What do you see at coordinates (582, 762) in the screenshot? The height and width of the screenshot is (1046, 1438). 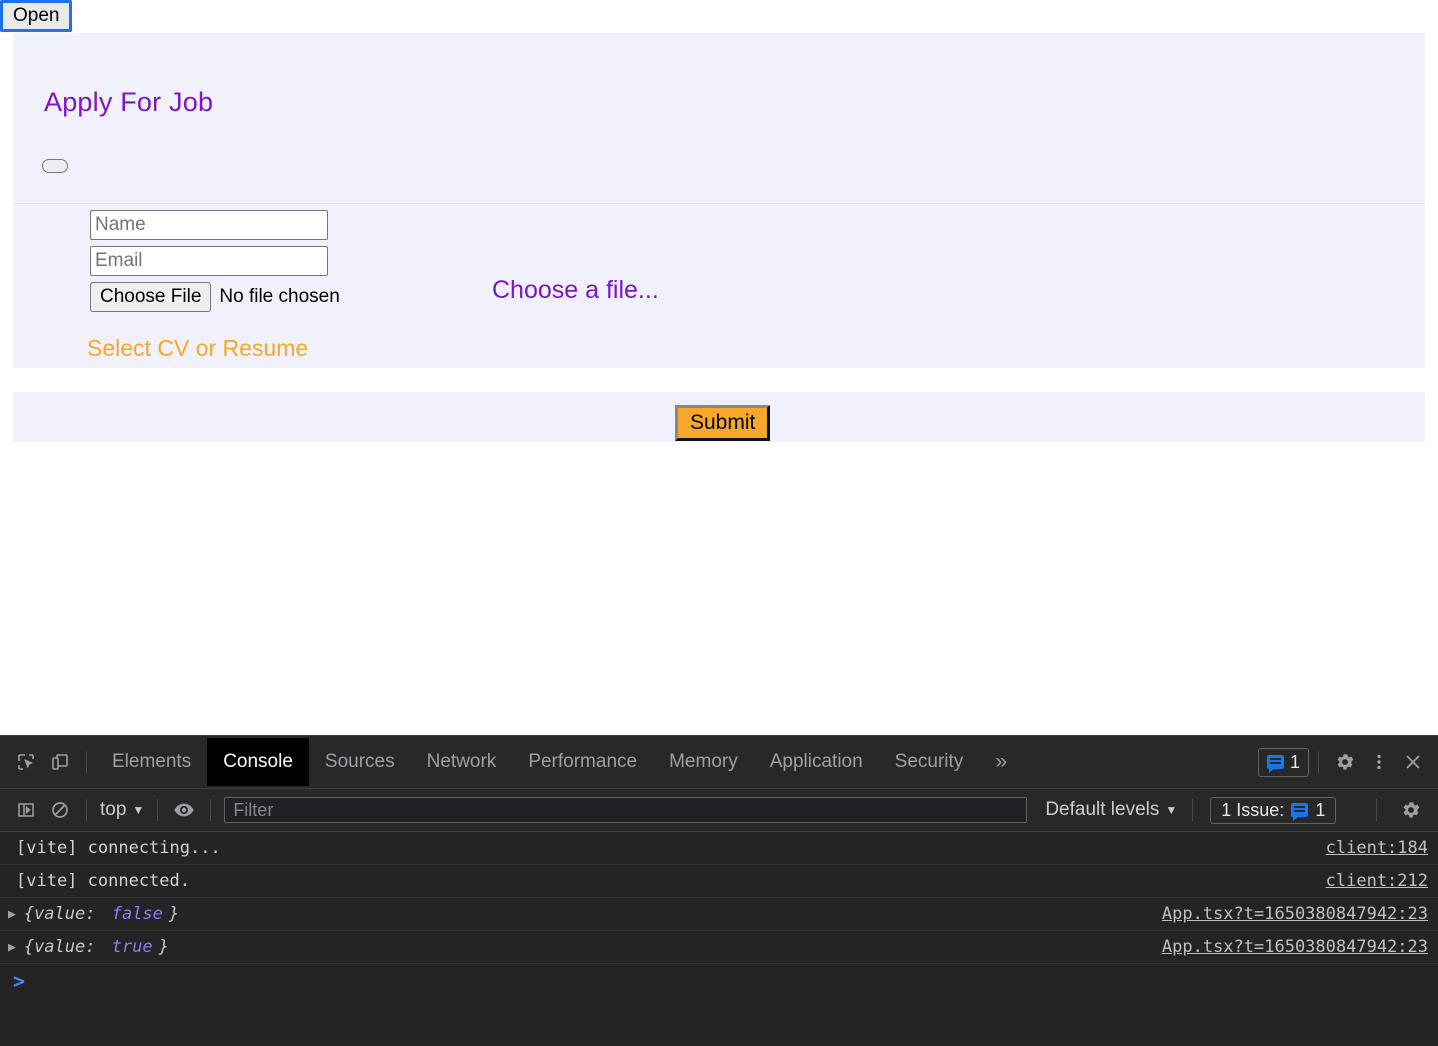 I see `tab-performance: Performance` at bounding box center [582, 762].